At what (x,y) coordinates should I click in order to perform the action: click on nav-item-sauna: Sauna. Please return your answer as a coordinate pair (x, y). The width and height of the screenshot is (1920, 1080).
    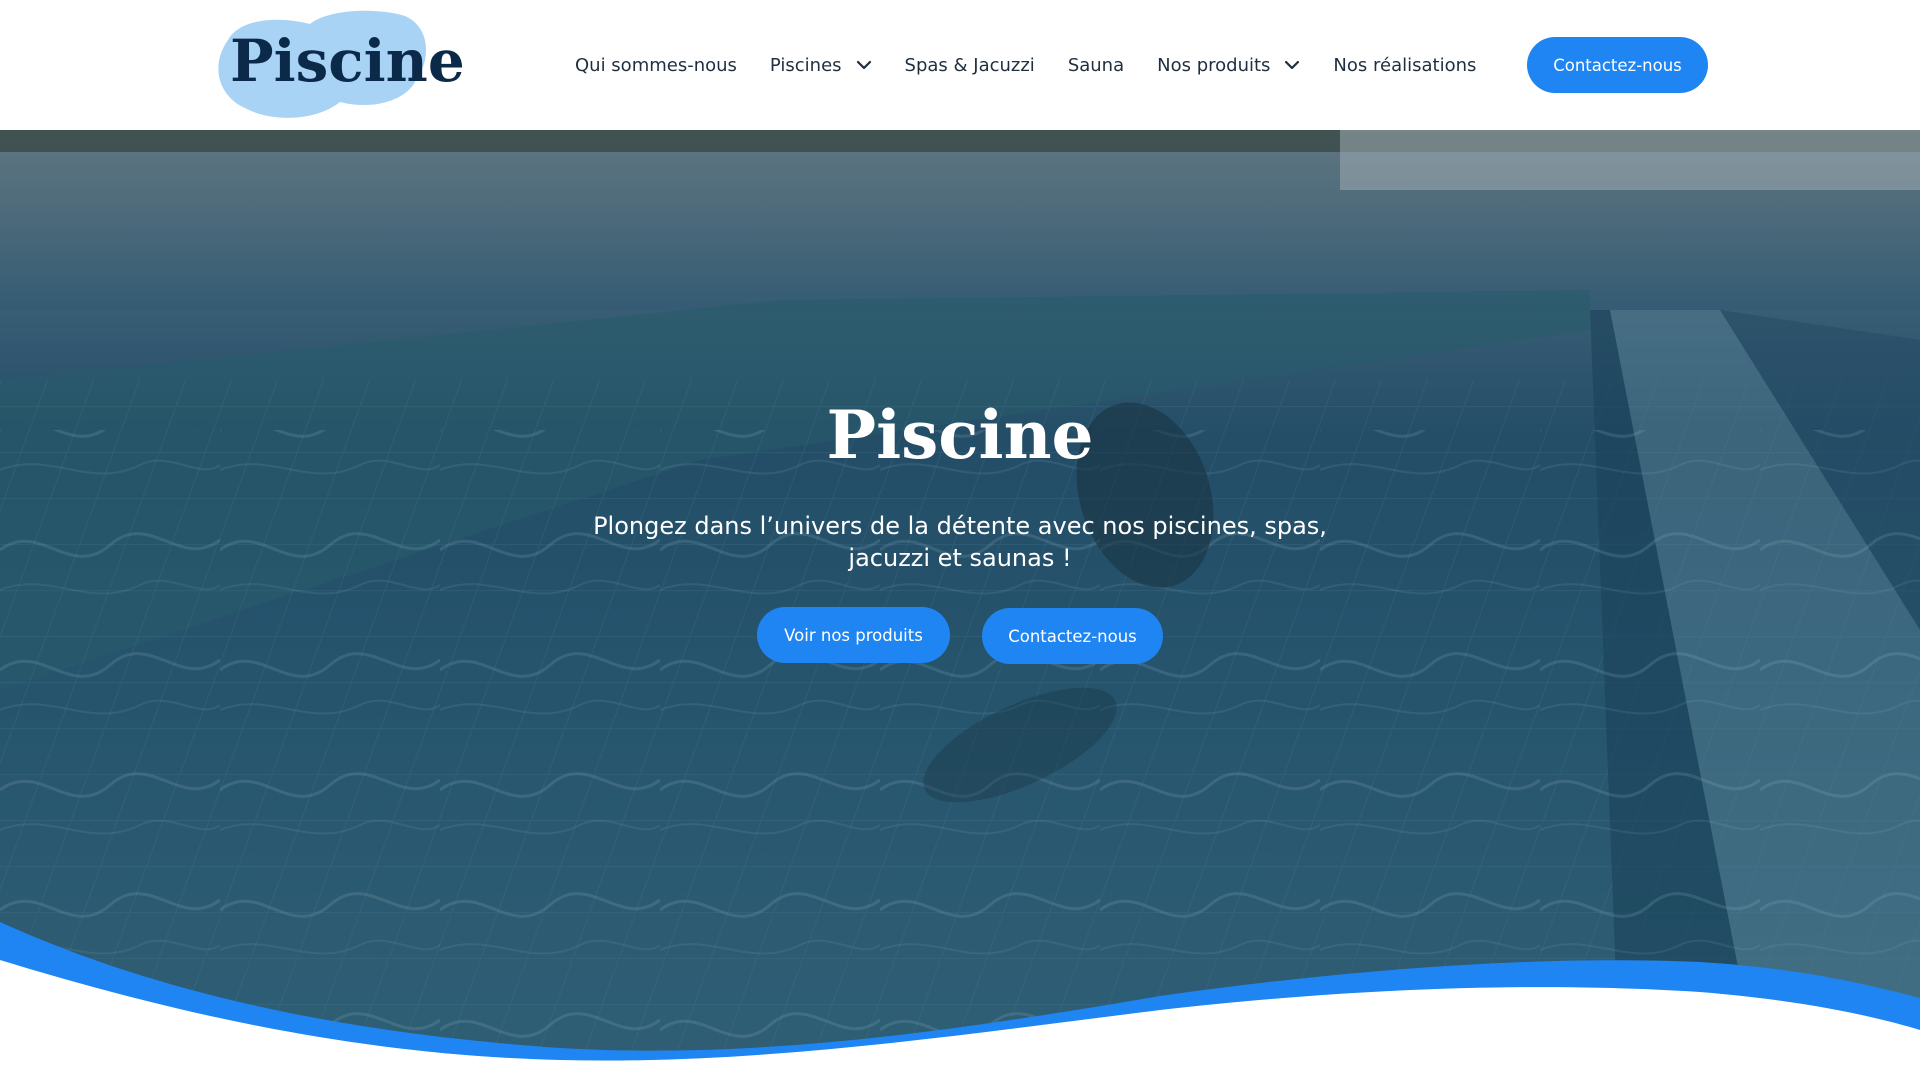
    Looking at the image, I should click on (1096, 65).